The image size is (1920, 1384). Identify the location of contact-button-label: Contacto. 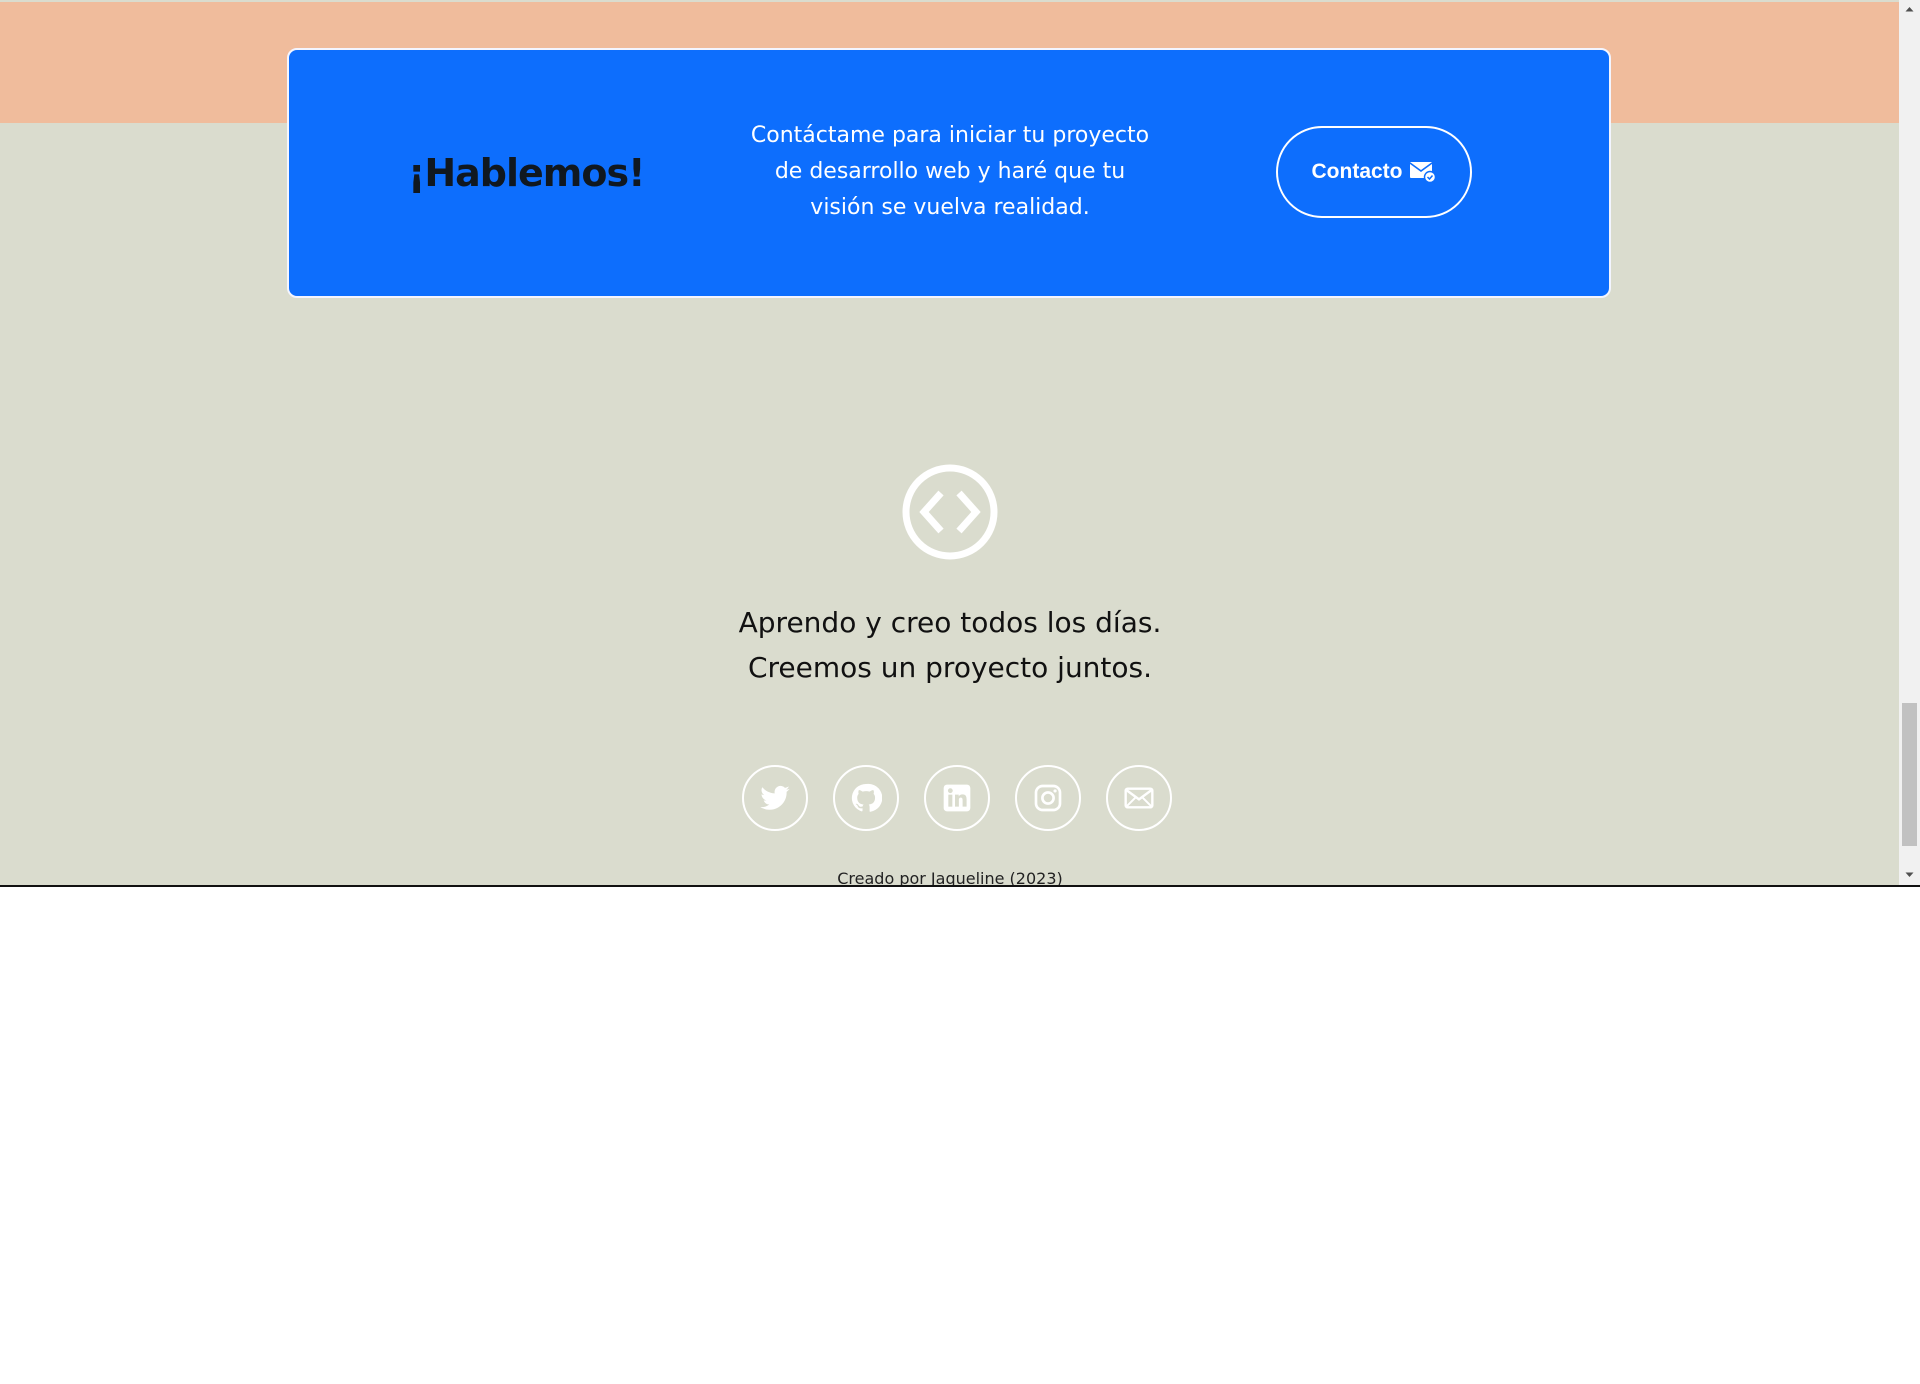
(1357, 171).